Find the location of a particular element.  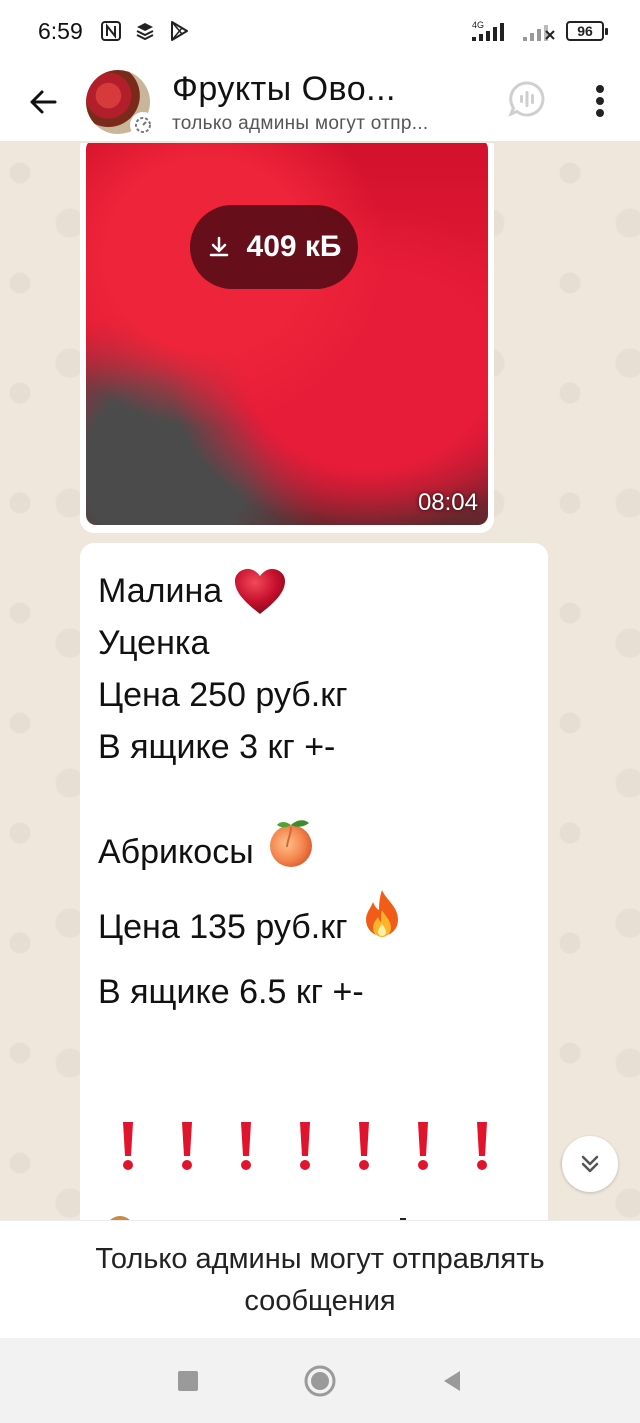

back-button is located at coordinates (43, 102).